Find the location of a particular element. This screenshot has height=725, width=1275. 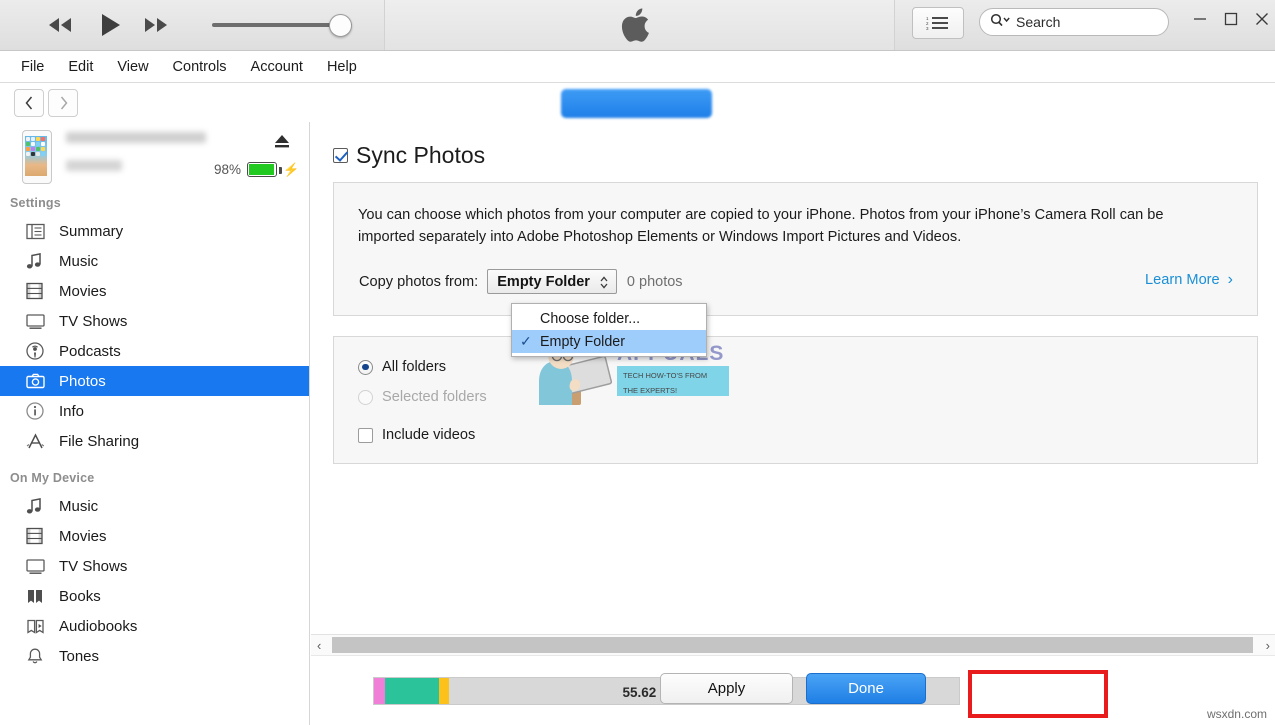

playback-controls-group is located at coordinates (192, 25).